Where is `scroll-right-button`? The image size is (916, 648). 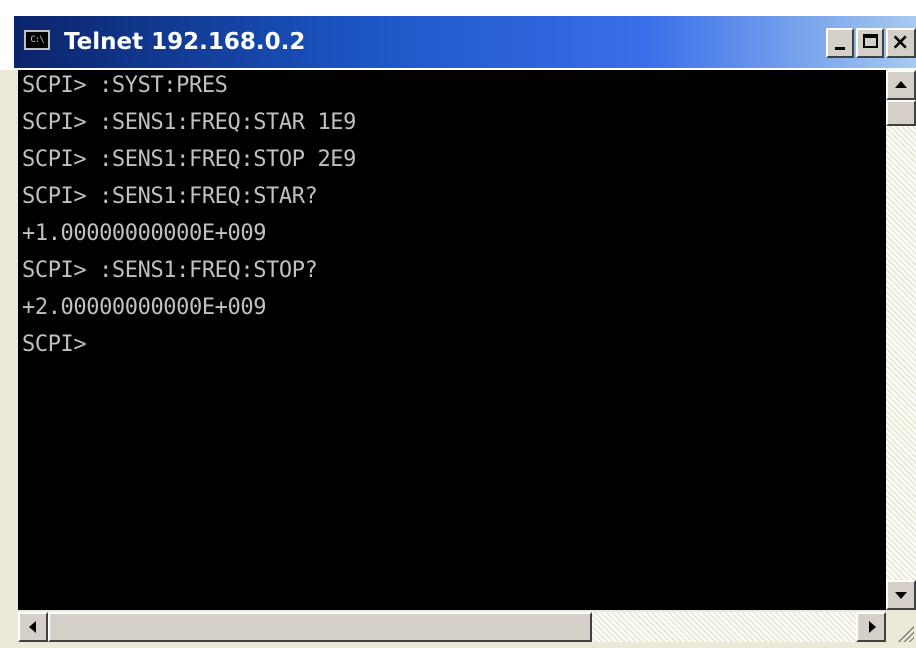
scroll-right-button is located at coordinates (871, 627).